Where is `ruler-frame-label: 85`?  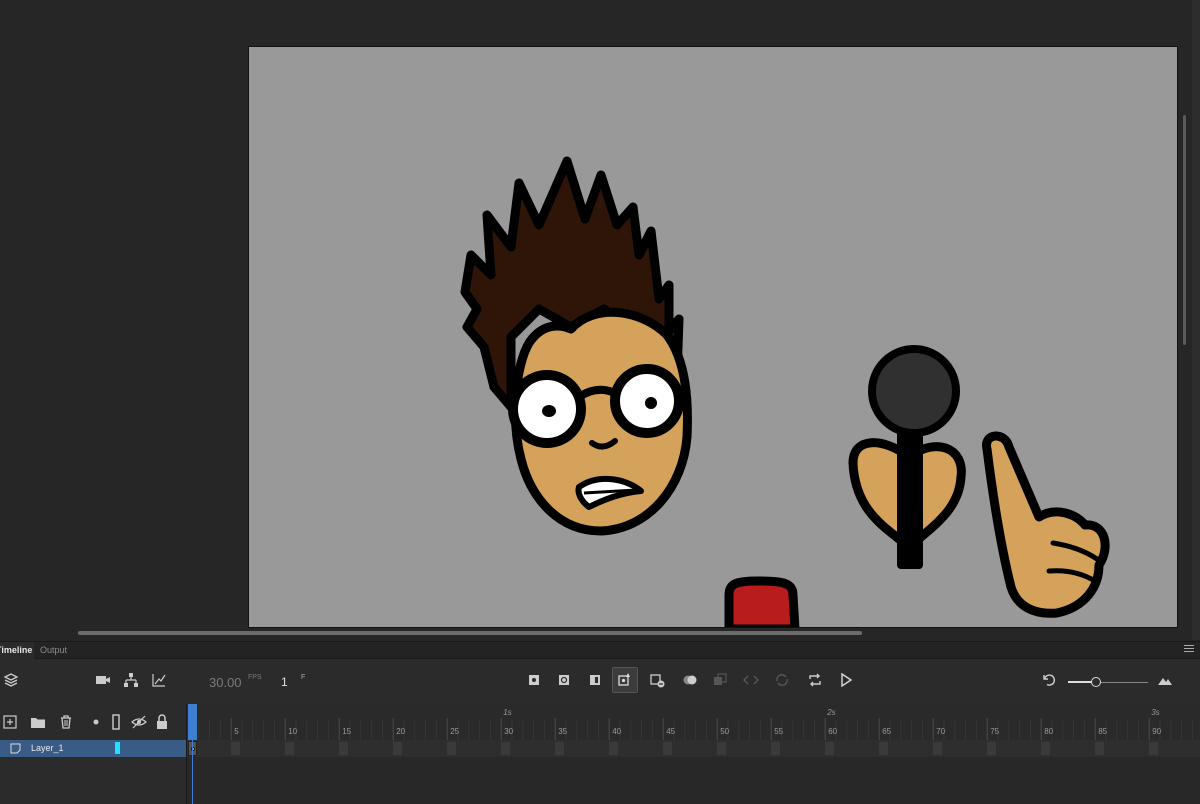
ruler-frame-label: 85 is located at coordinates (1103, 731).